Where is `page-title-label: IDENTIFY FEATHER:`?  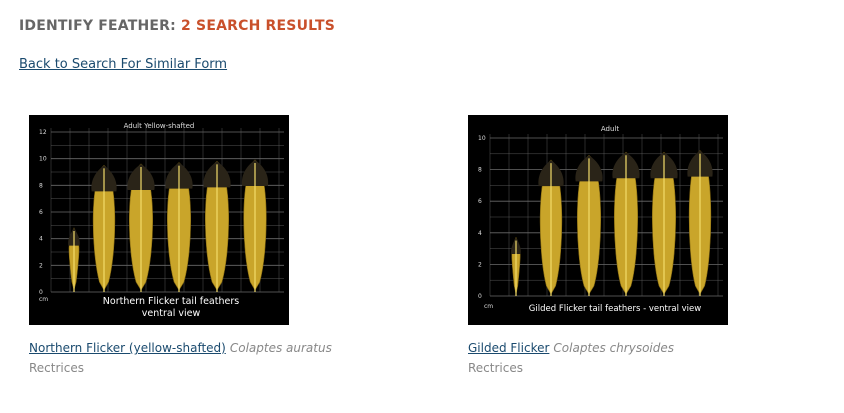 page-title-label: IDENTIFY FEATHER: is located at coordinates (97, 26).